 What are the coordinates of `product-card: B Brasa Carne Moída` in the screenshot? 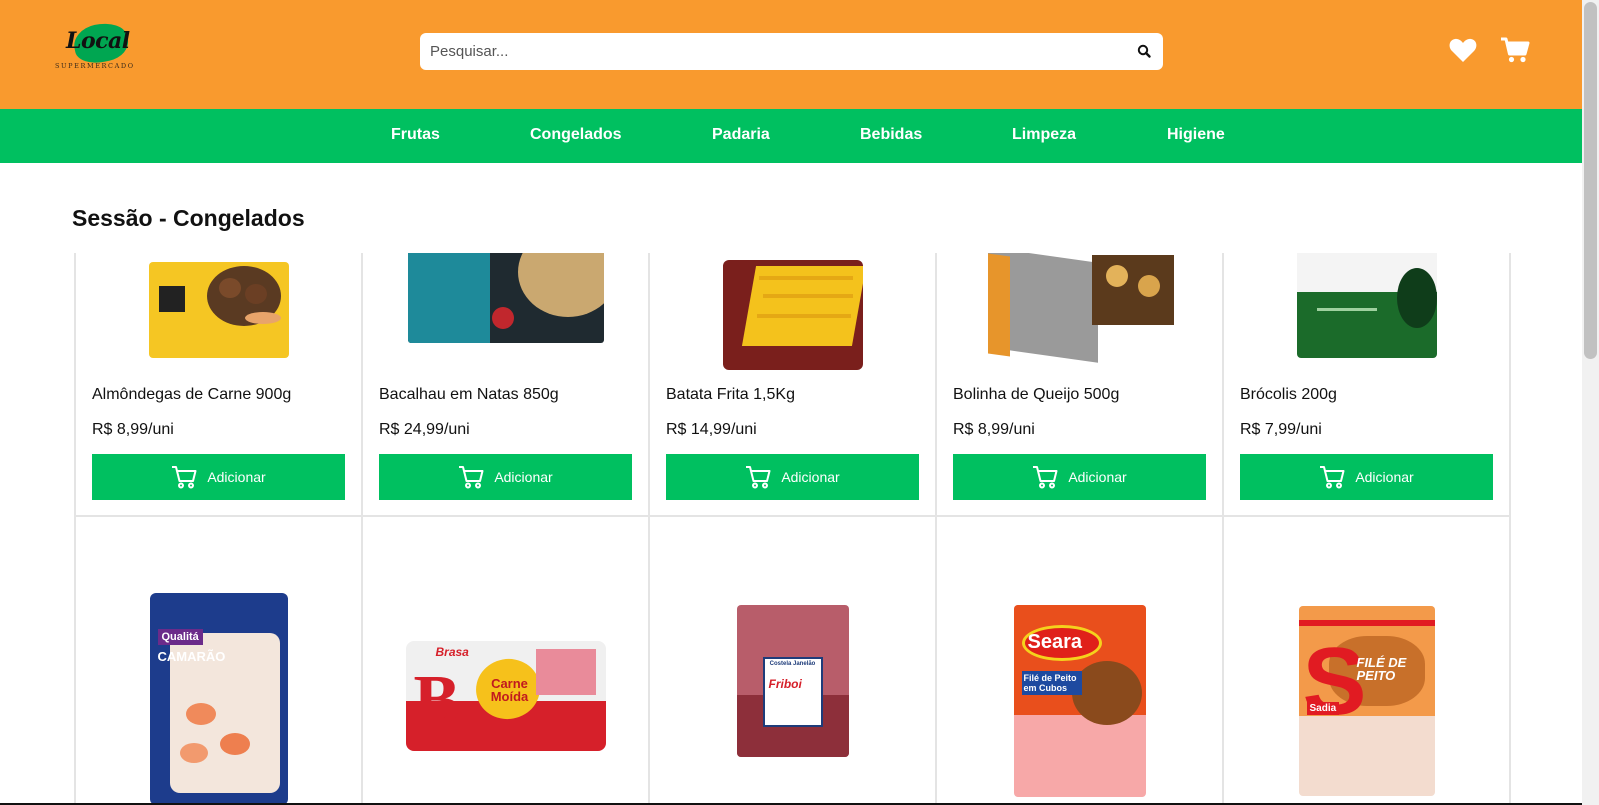 It's located at (506, 661).